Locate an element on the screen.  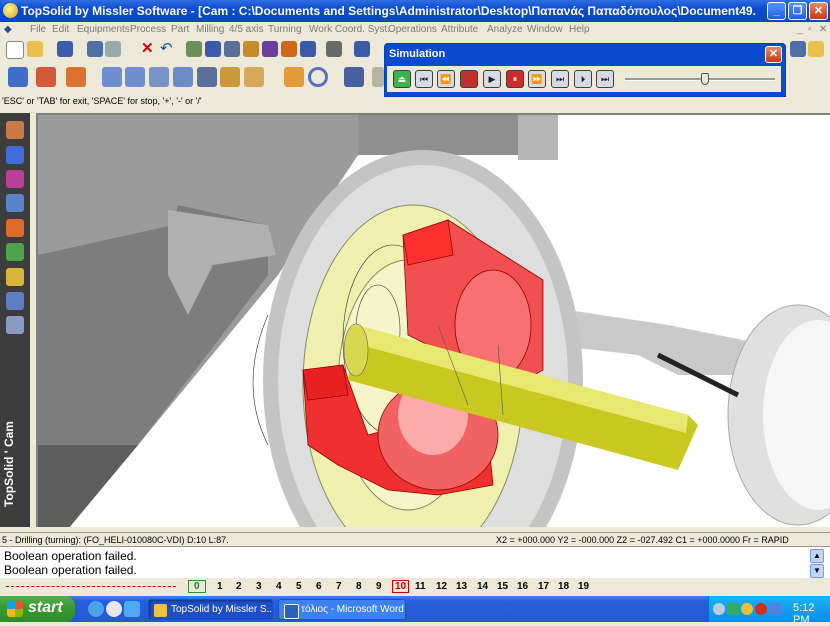
tray-back-icon is located at coordinates (719, 609).